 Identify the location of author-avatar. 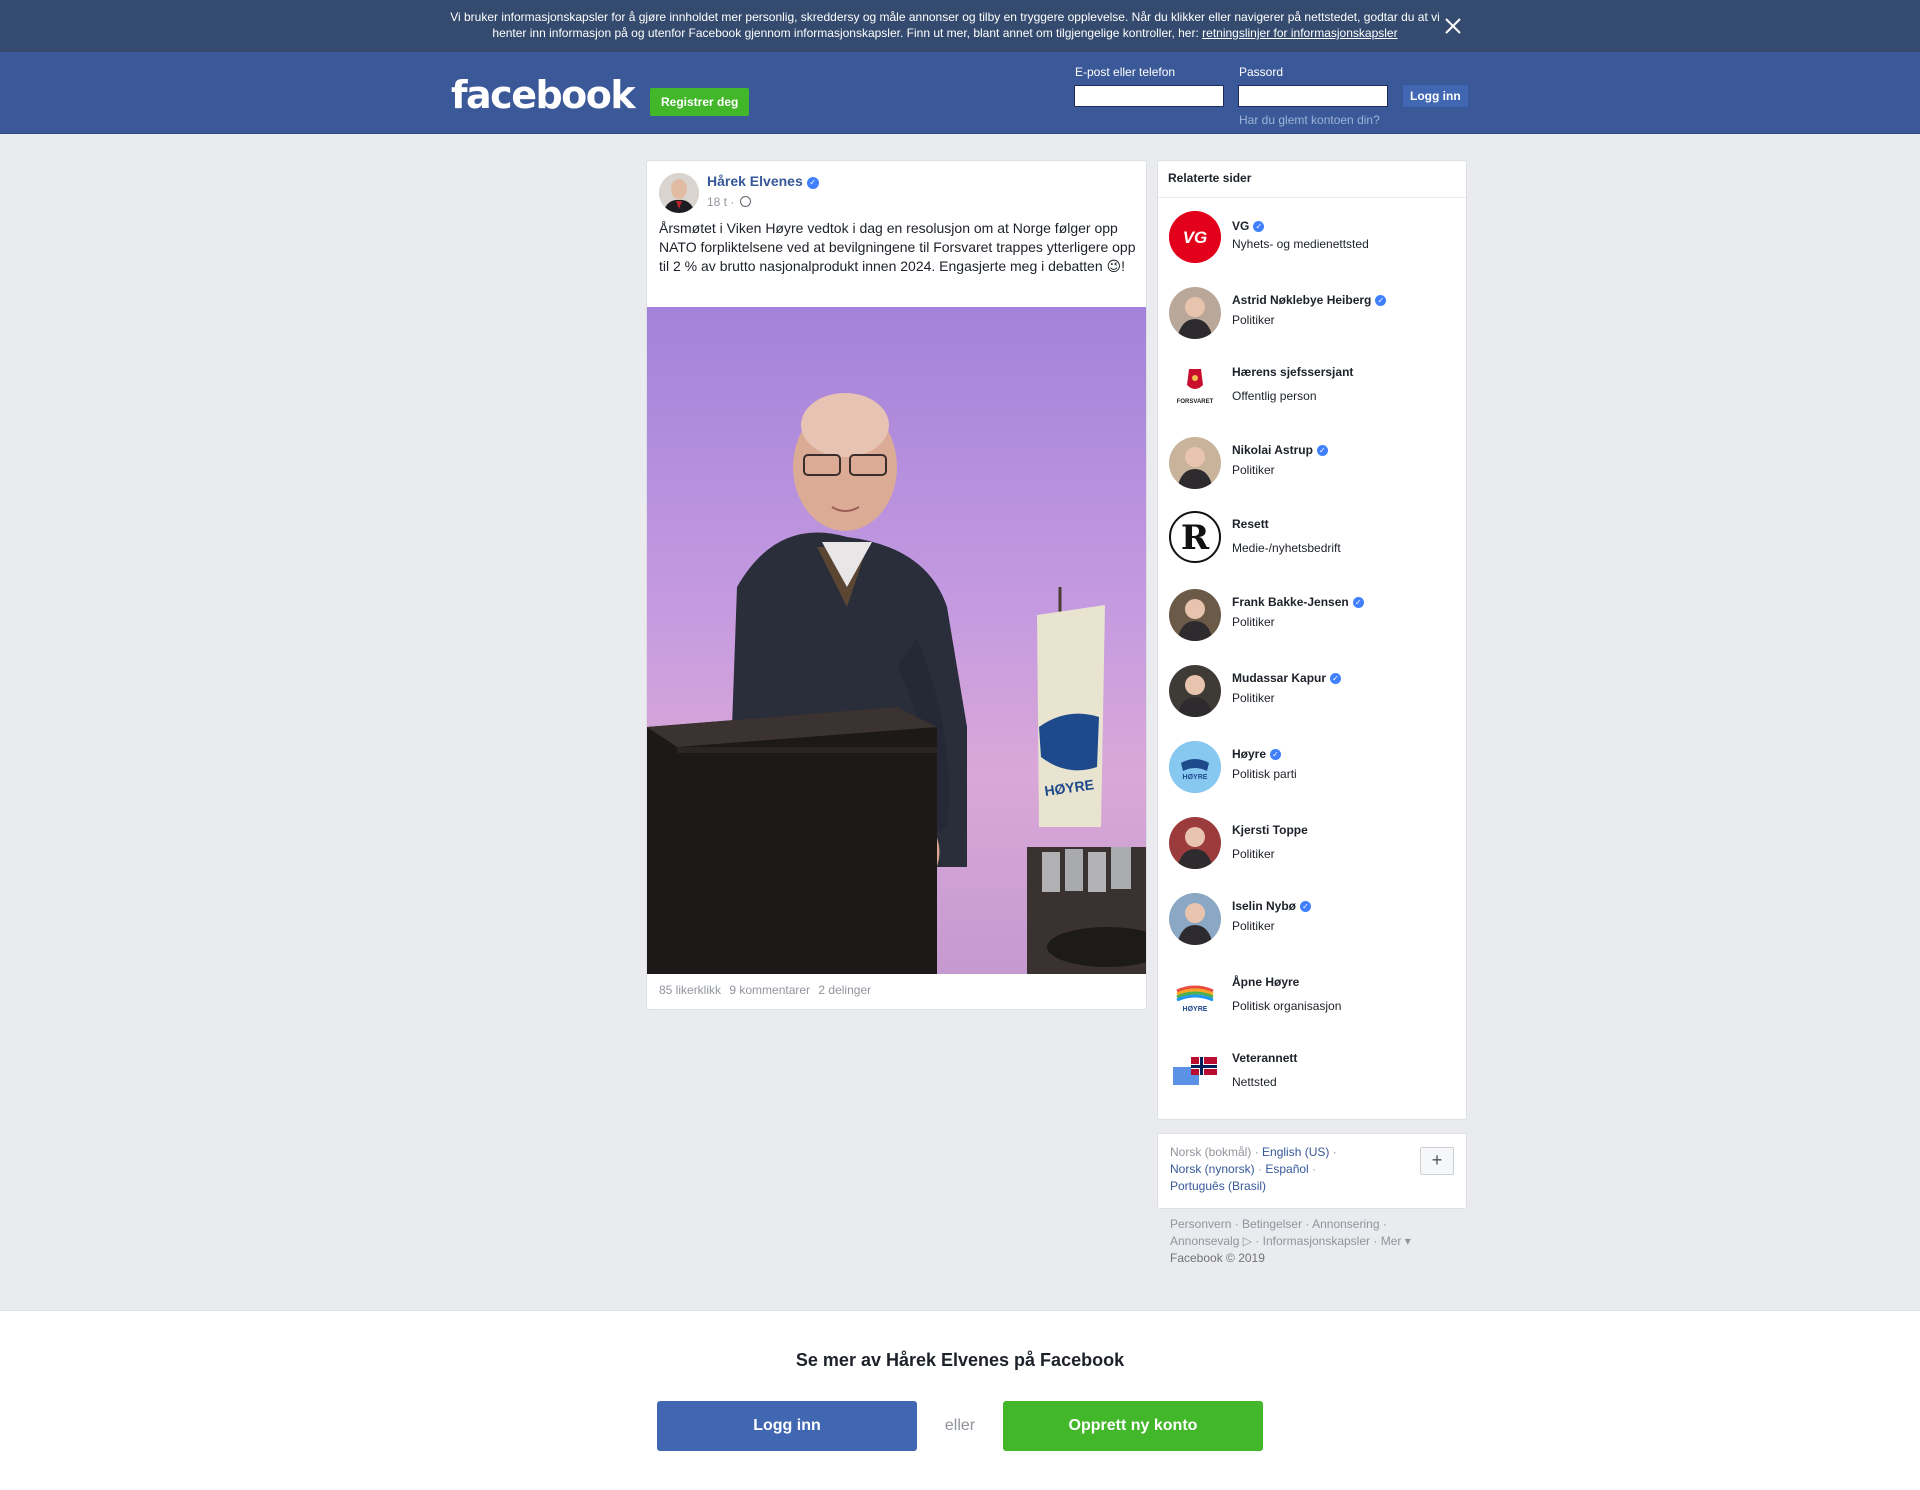
(679, 193).